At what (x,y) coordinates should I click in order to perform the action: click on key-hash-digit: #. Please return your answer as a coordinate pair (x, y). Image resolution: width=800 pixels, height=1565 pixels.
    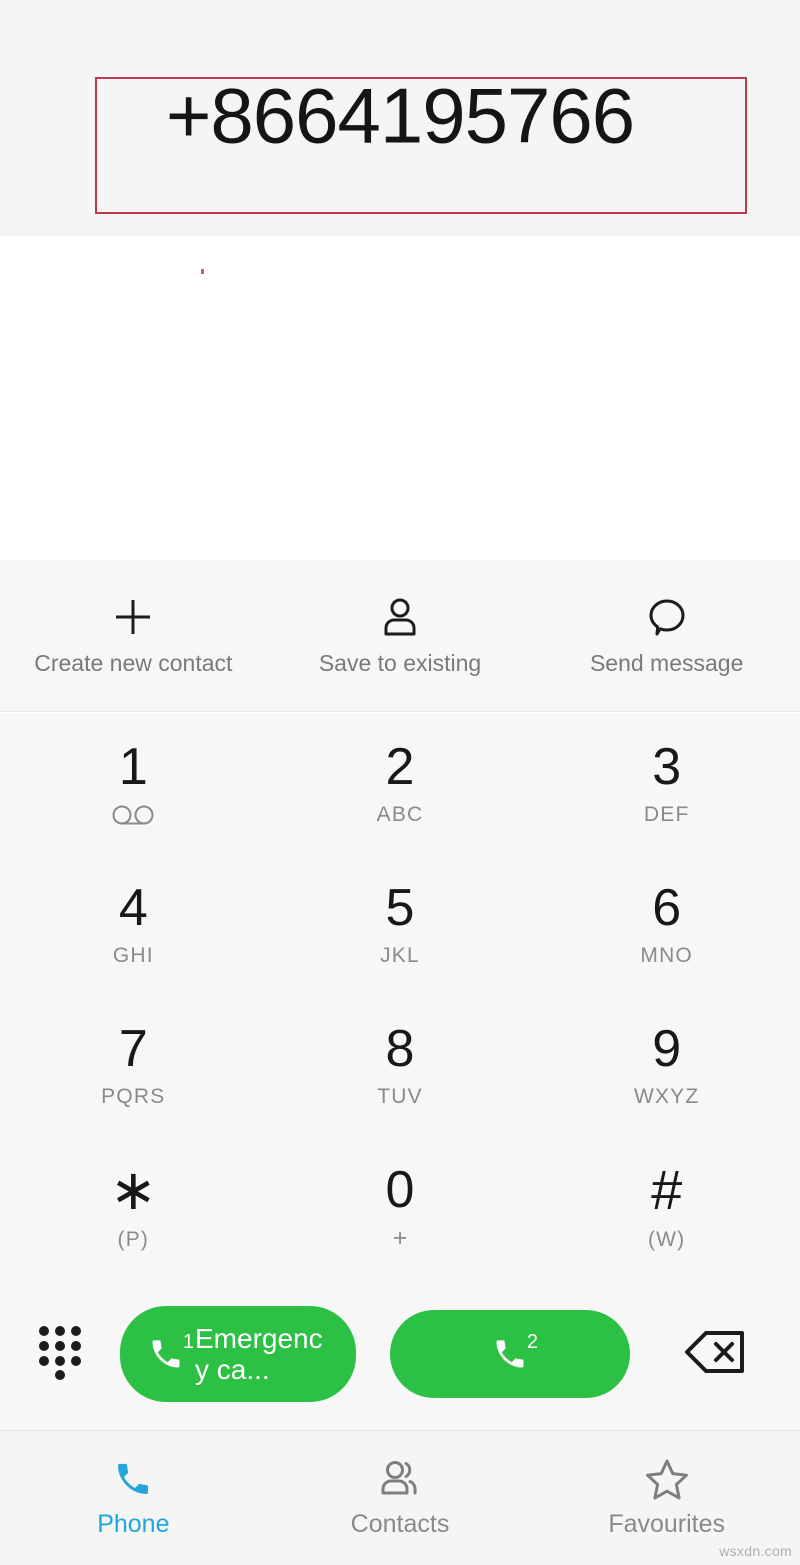
    Looking at the image, I should click on (667, 1190).